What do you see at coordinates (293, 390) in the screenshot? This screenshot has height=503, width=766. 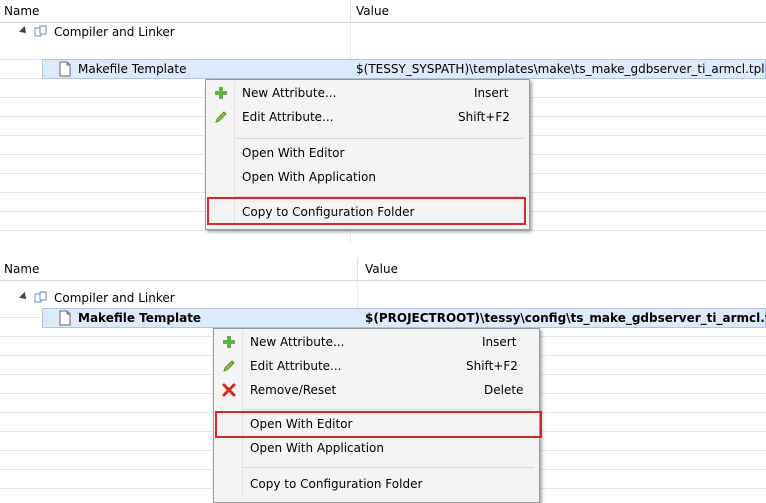 I see `menu-item-label: Remove/Reset` at bounding box center [293, 390].